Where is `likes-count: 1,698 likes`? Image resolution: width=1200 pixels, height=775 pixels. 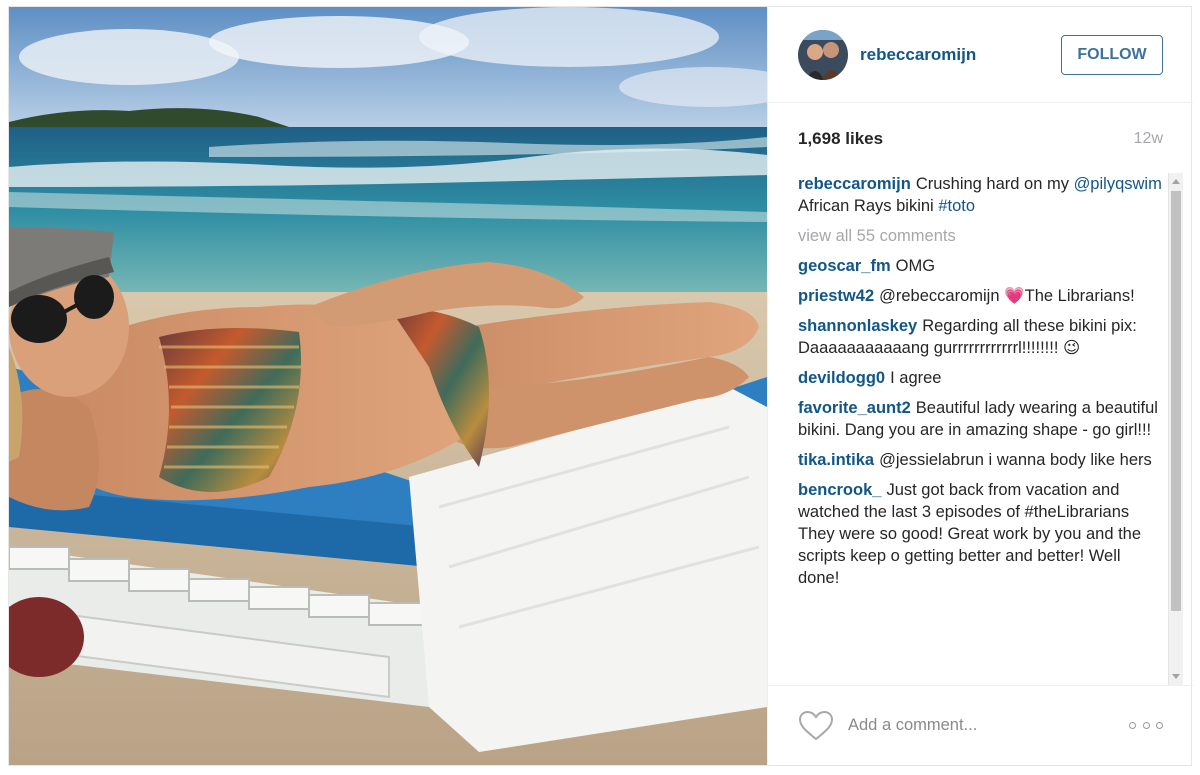 likes-count: 1,698 likes is located at coordinates (840, 139).